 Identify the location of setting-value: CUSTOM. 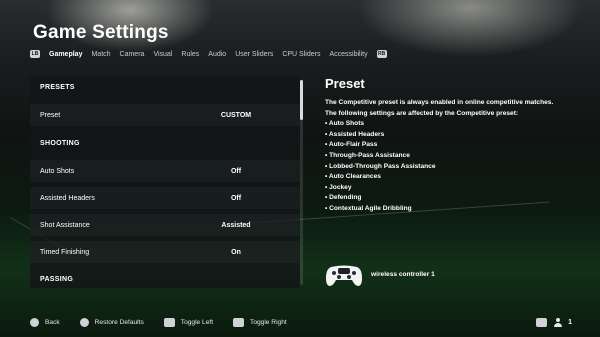
(236, 115).